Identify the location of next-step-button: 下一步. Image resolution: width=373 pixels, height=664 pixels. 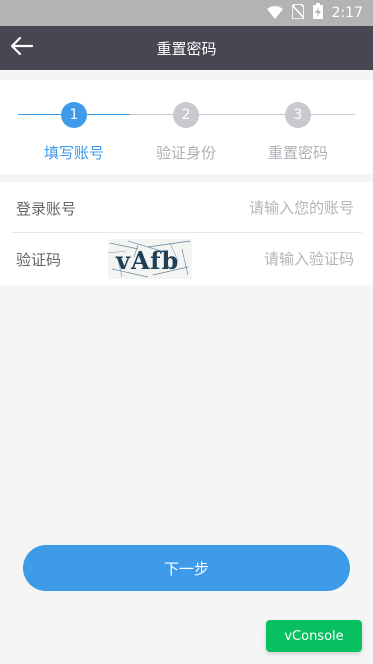
(186, 568).